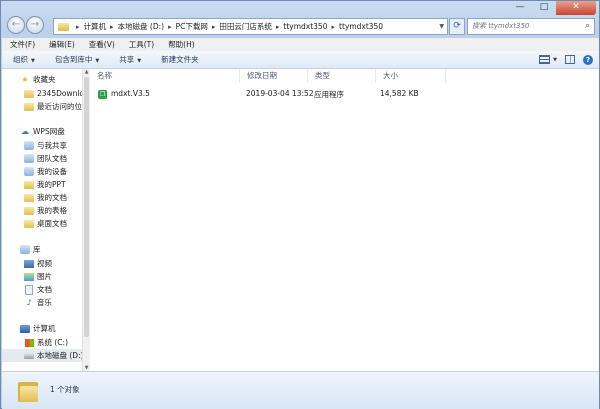 This screenshot has height=409, width=600. I want to click on share-button: 共享 ▼, so click(129, 59).